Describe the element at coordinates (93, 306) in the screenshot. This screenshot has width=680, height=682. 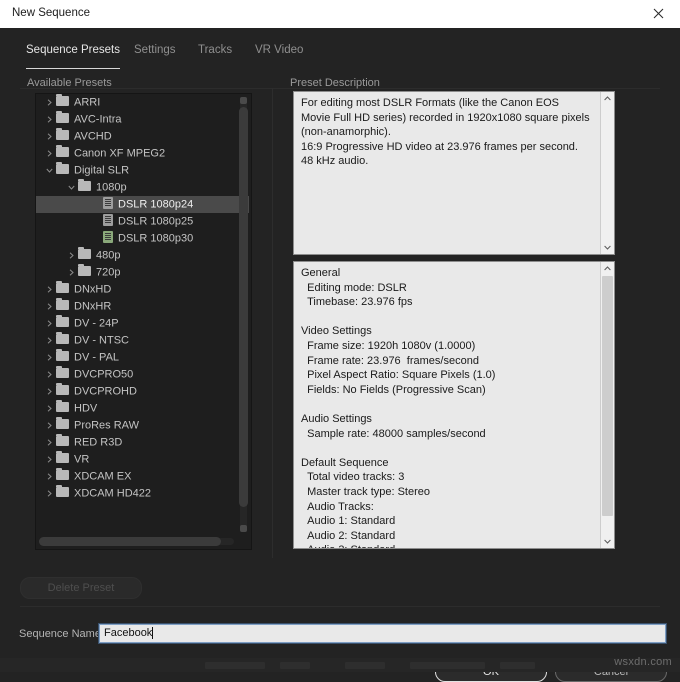
I see `tree-row-label: DNxHR` at that location.